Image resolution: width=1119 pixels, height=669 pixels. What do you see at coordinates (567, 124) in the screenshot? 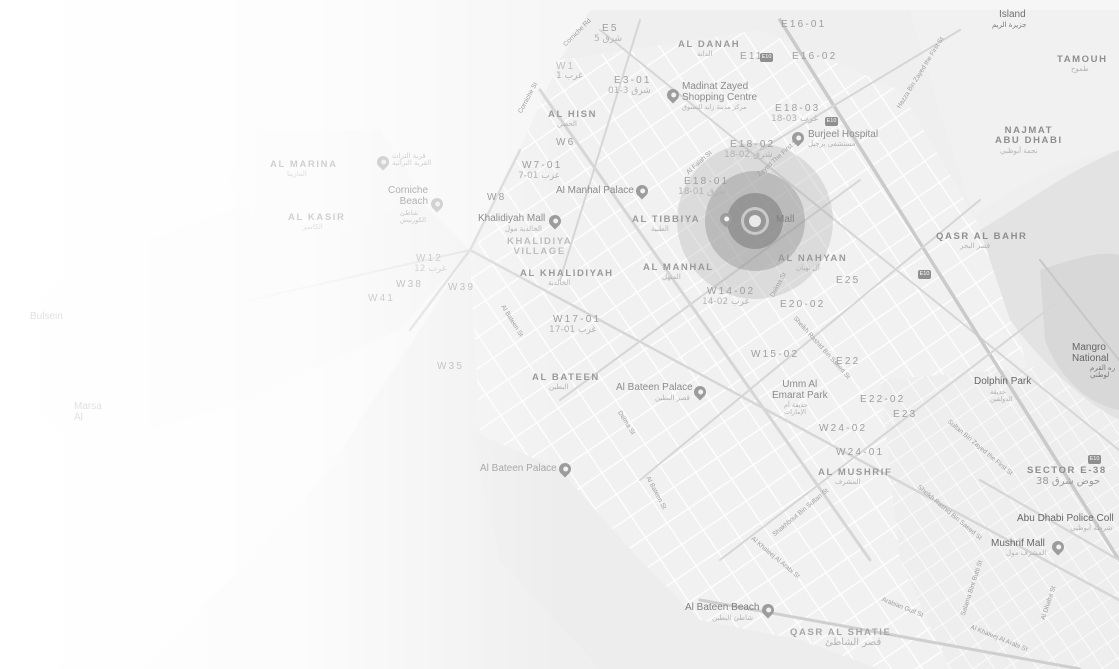
I see `district-al-hisn-ar: الحصن` at bounding box center [567, 124].